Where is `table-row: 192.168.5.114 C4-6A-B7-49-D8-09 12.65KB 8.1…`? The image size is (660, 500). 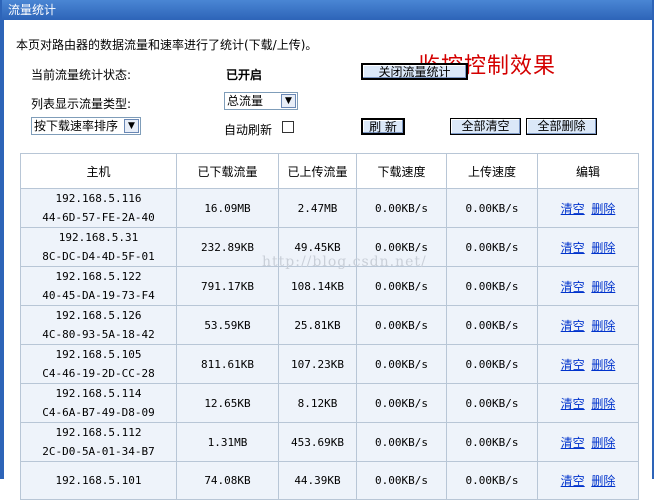 table-row: 192.168.5.114 C4-6A-B7-49-D8-09 12.65KB 8.1… is located at coordinates (329, 403).